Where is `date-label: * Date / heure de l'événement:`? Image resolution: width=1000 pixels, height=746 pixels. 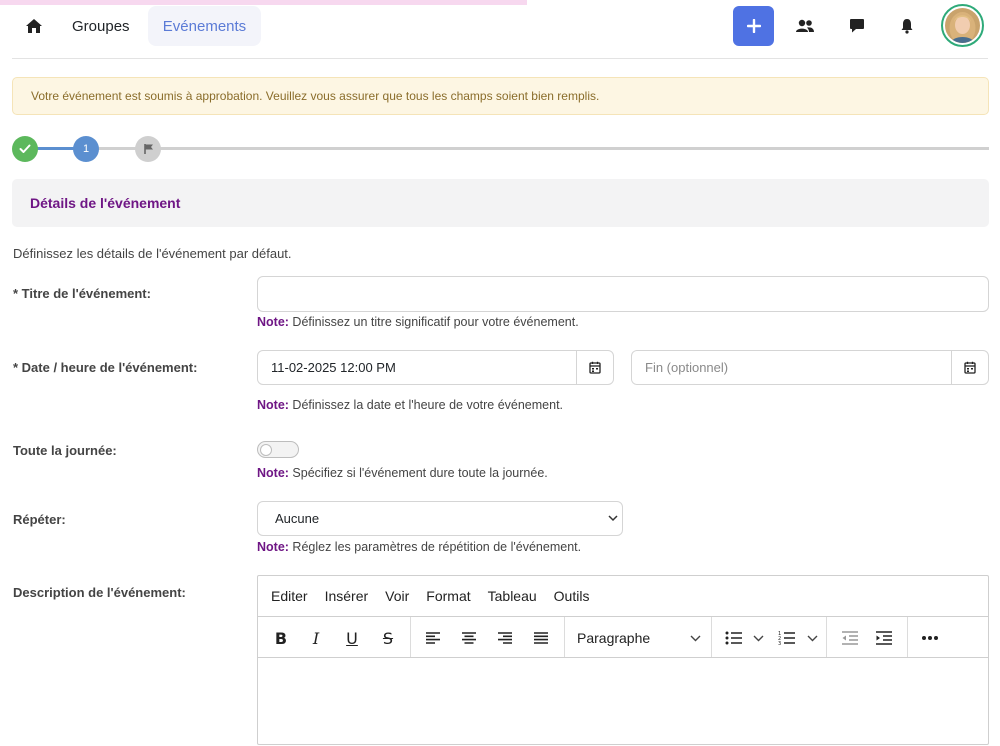
date-label: * Date / heure de l'événement: is located at coordinates (105, 367).